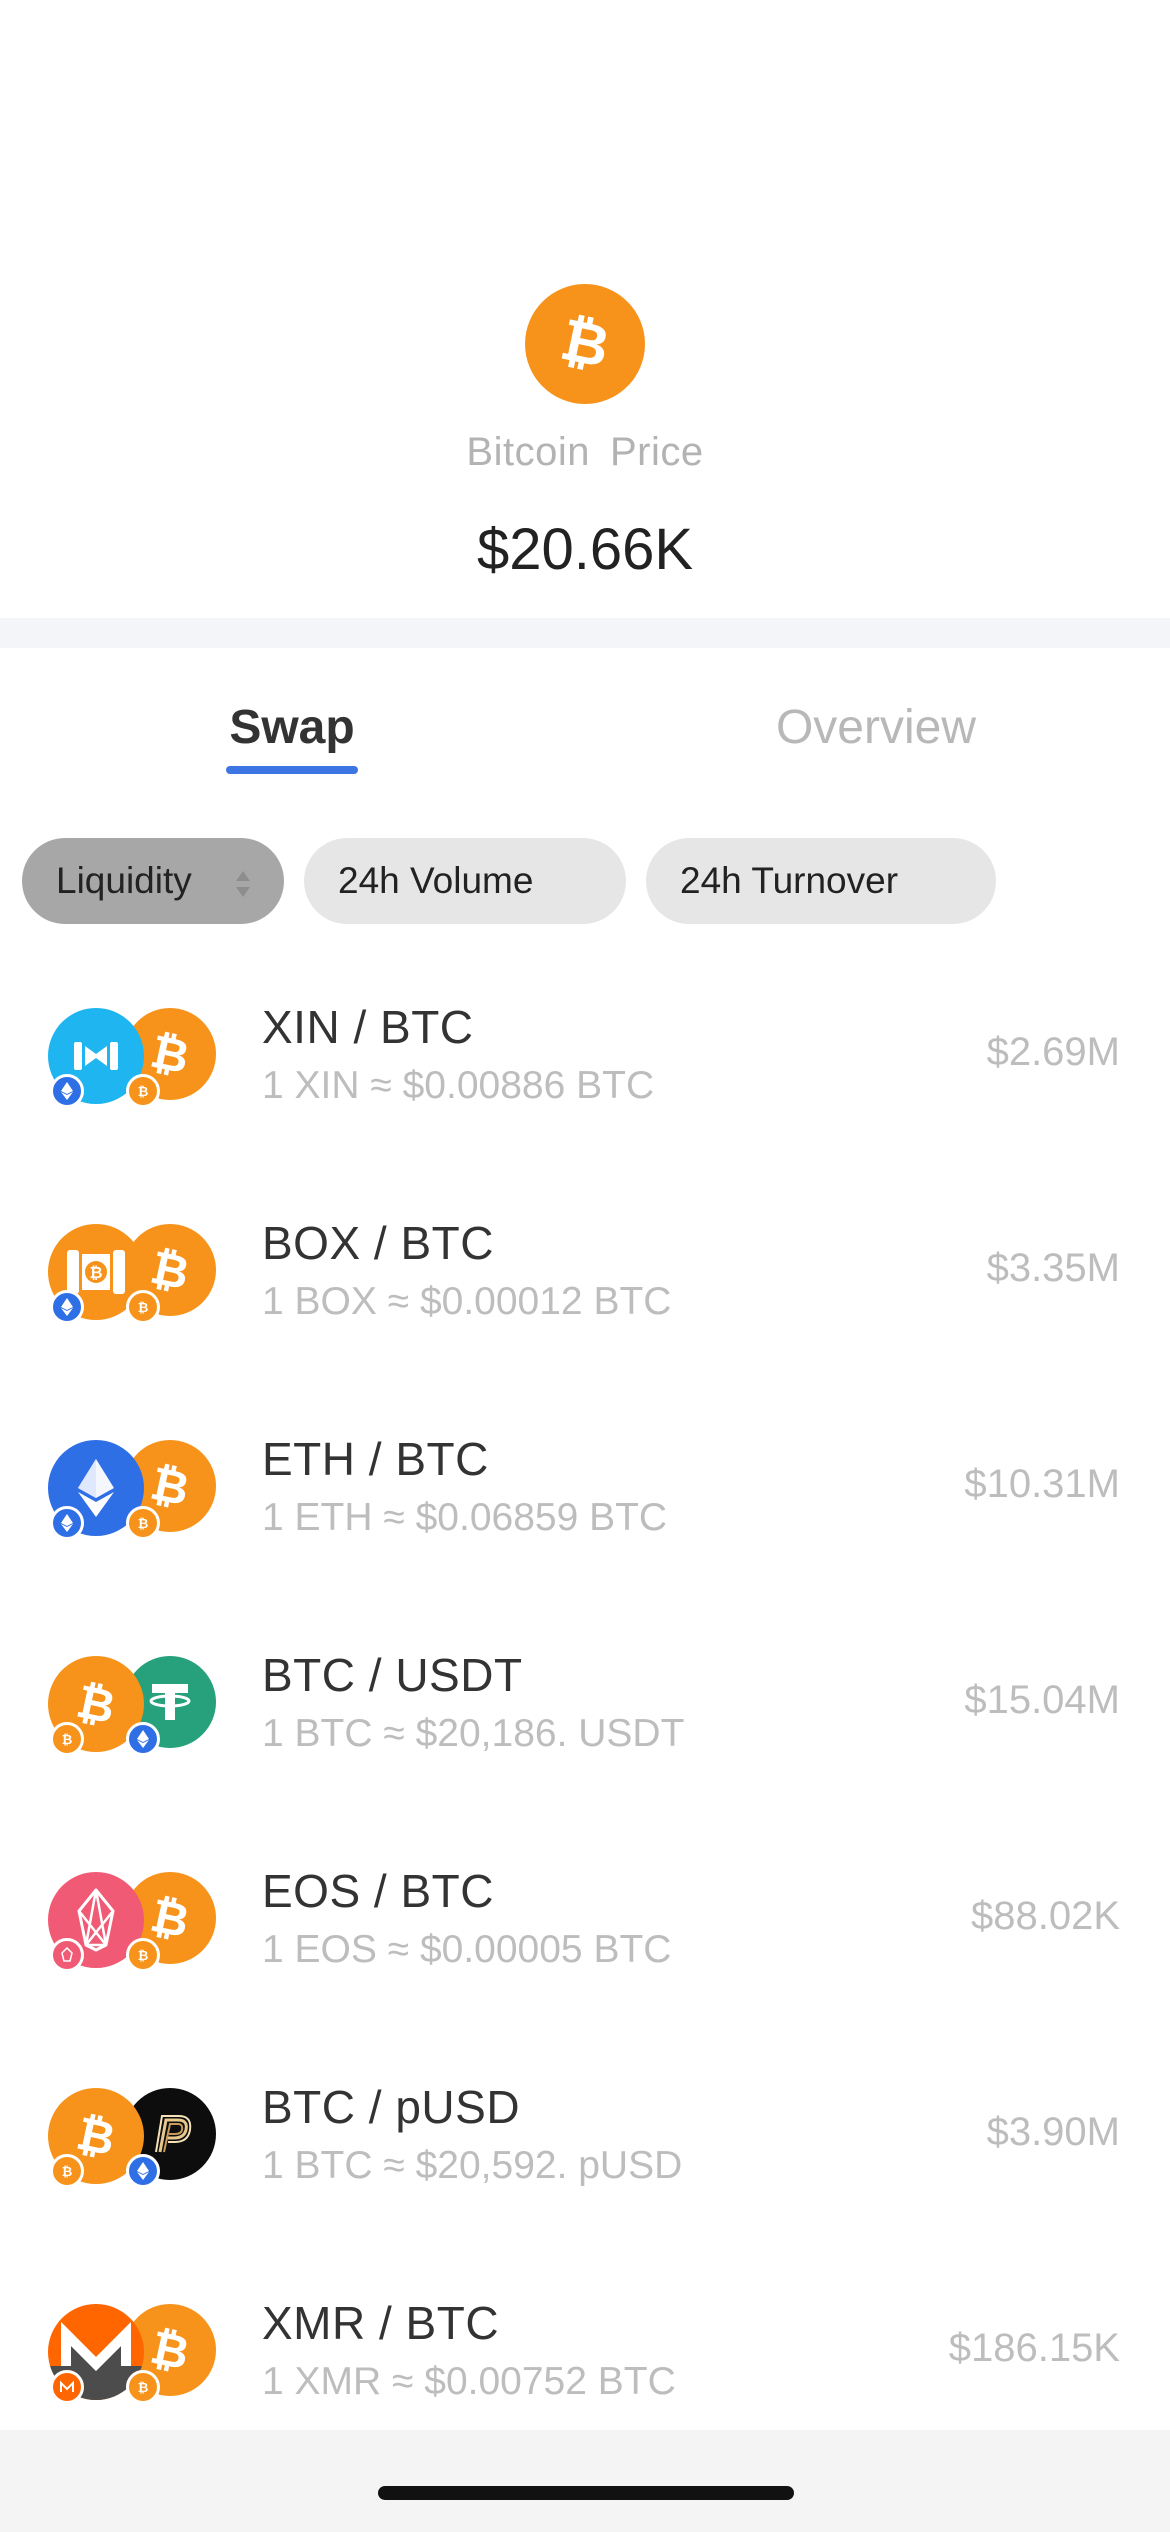 The width and height of the screenshot is (1170, 2532). I want to click on sort-chip-liquidity: Liquidity, so click(153, 881).